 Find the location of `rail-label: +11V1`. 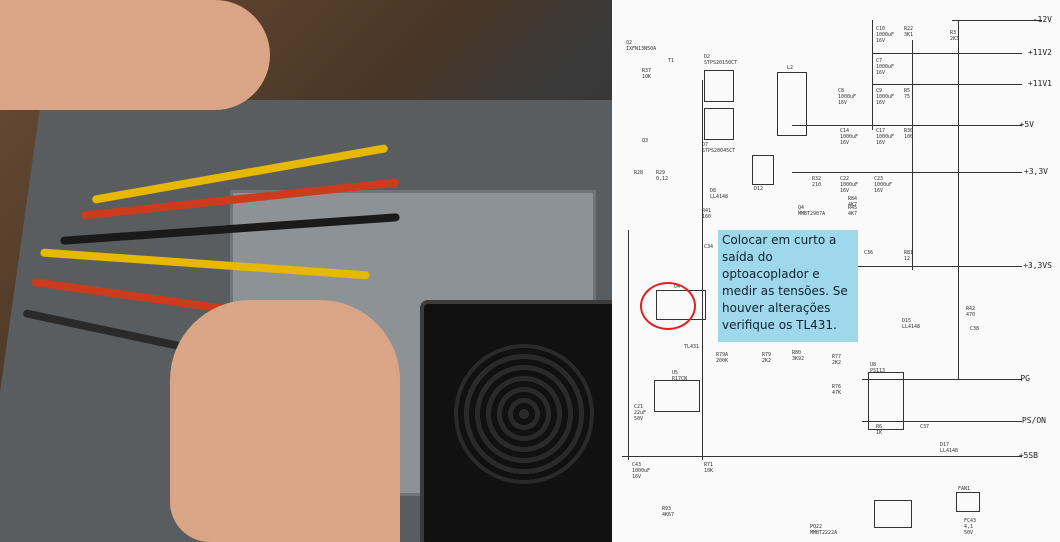

rail-label: +11V1 is located at coordinates (1039, 83).